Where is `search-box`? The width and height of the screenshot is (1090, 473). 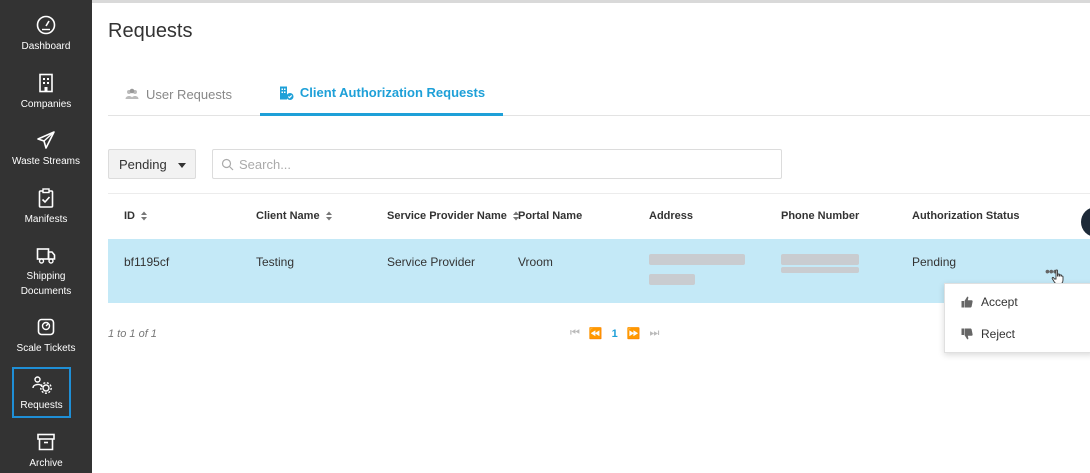
search-box is located at coordinates (497, 164).